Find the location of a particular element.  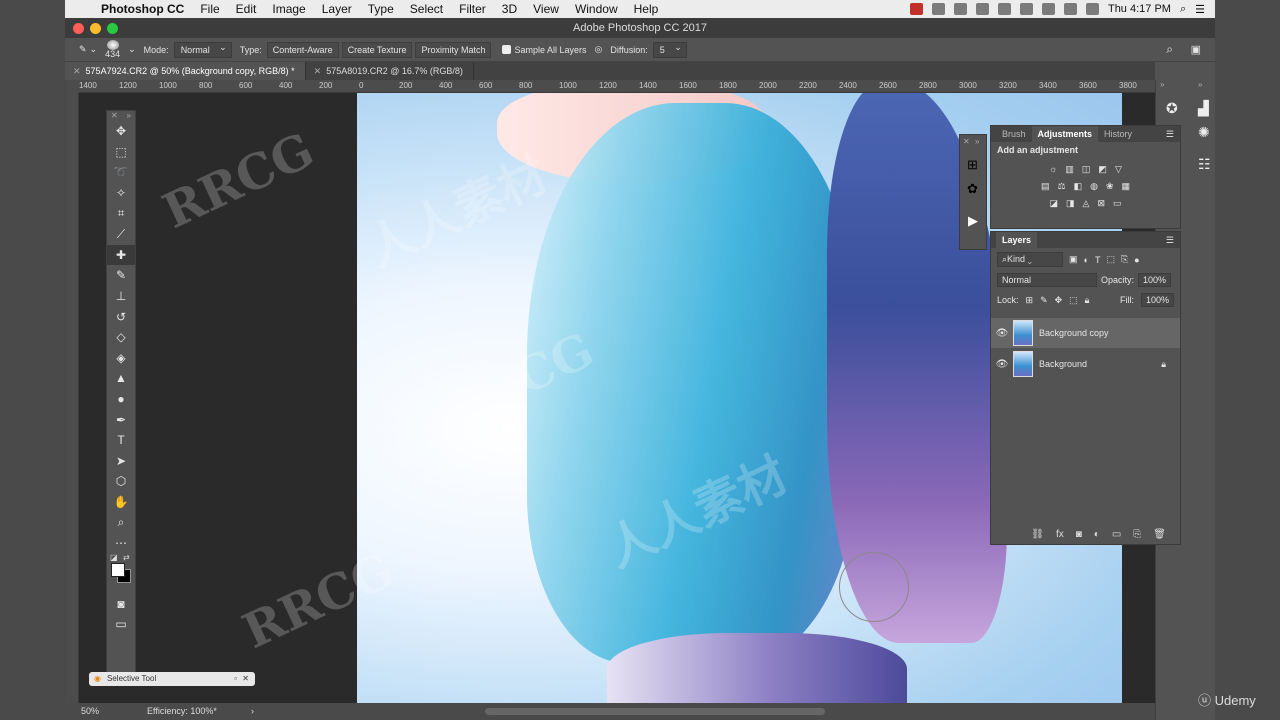

wifi-icon is located at coordinates (1070, 9).